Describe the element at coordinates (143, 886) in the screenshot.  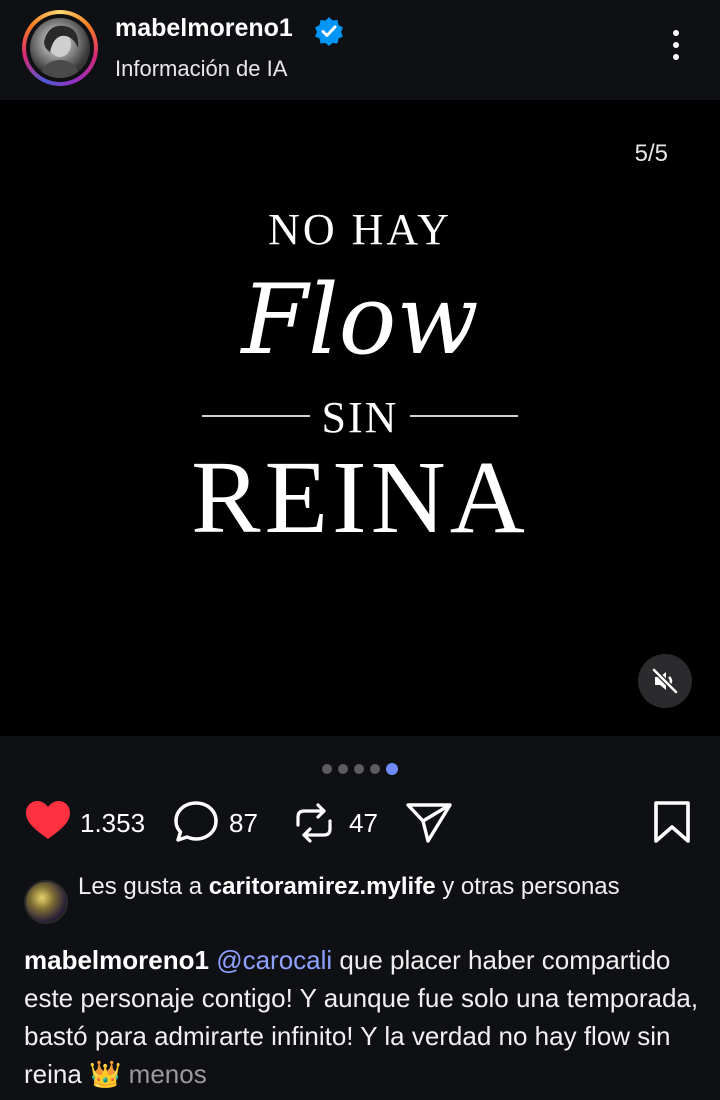
I see `liked-by-prefix: Les gusta a` at that location.